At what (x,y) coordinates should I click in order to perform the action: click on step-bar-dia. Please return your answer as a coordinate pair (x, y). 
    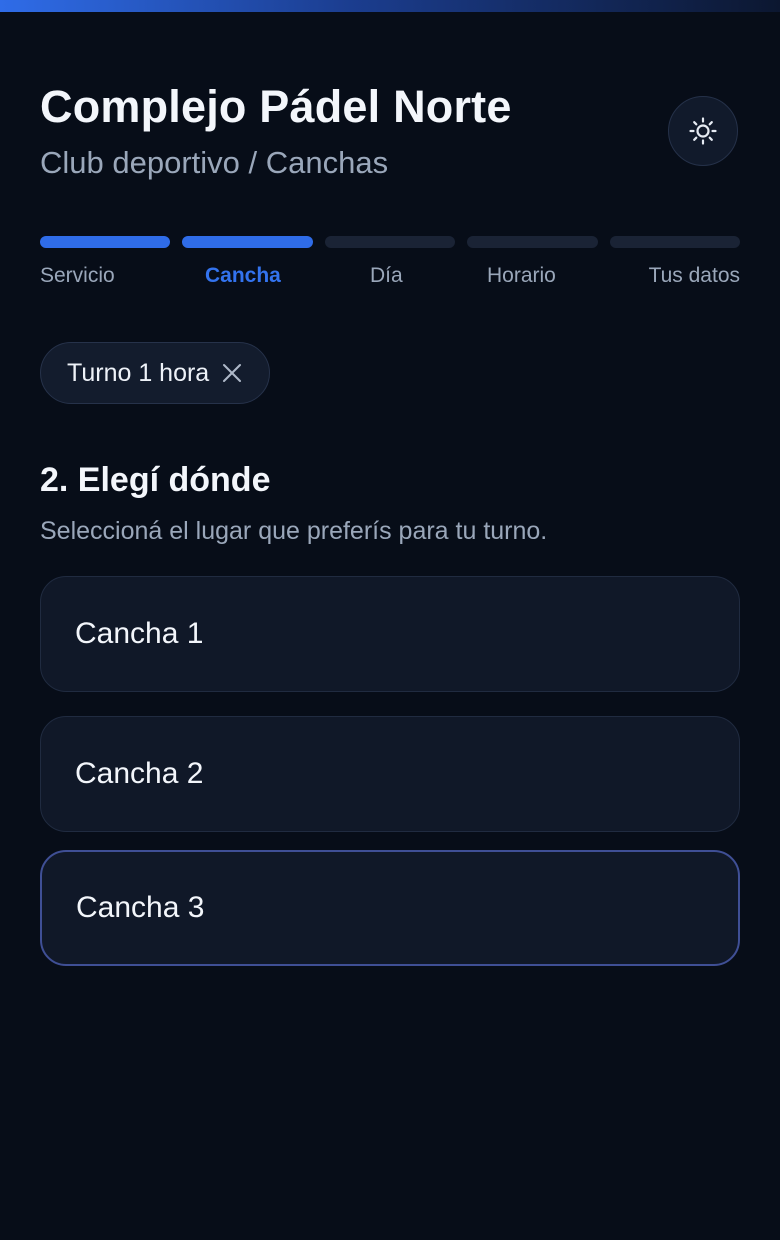
    Looking at the image, I should click on (390, 242).